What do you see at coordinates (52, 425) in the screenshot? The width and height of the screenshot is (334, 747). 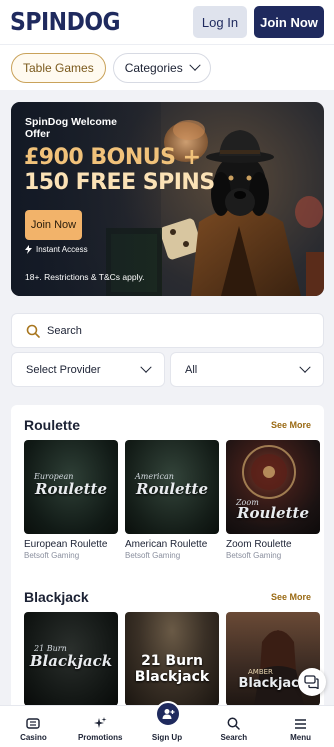 I see `section-title: Roulette` at bounding box center [52, 425].